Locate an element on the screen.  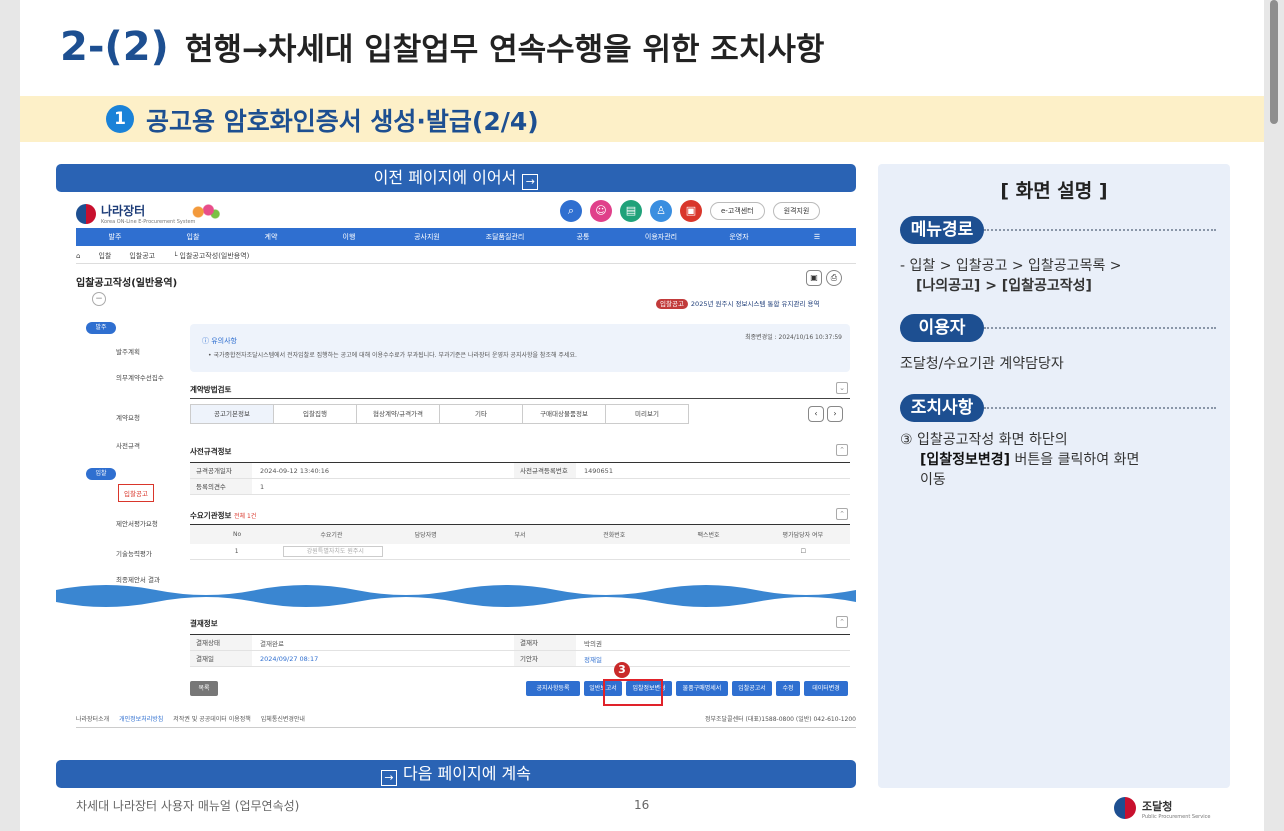
sidebar-item: 기술능력평가 is located at coordinates (134, 553).